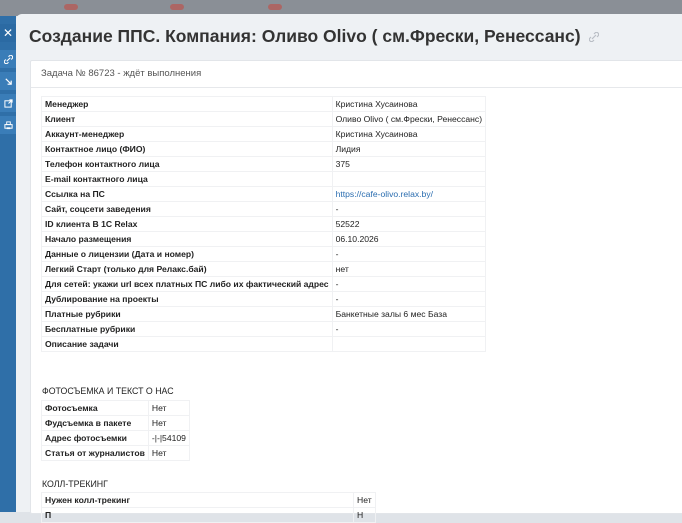  What do you see at coordinates (8, 264) in the screenshot?
I see `side-toolbar: ✕` at bounding box center [8, 264].